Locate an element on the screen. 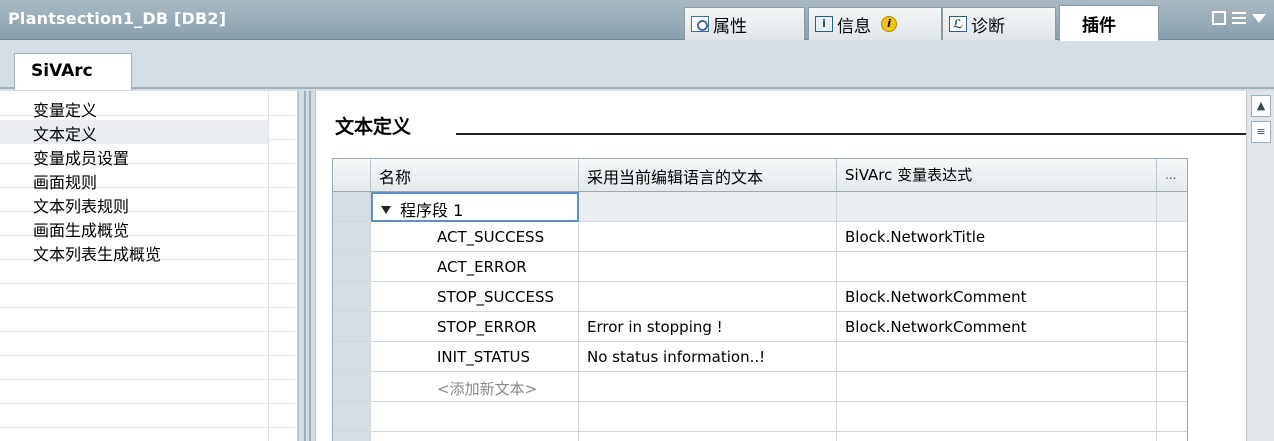 Image resolution: width=1274 pixels, height=441 pixels. nav-item-screen-rules: 画面规则 is located at coordinates (134, 180).